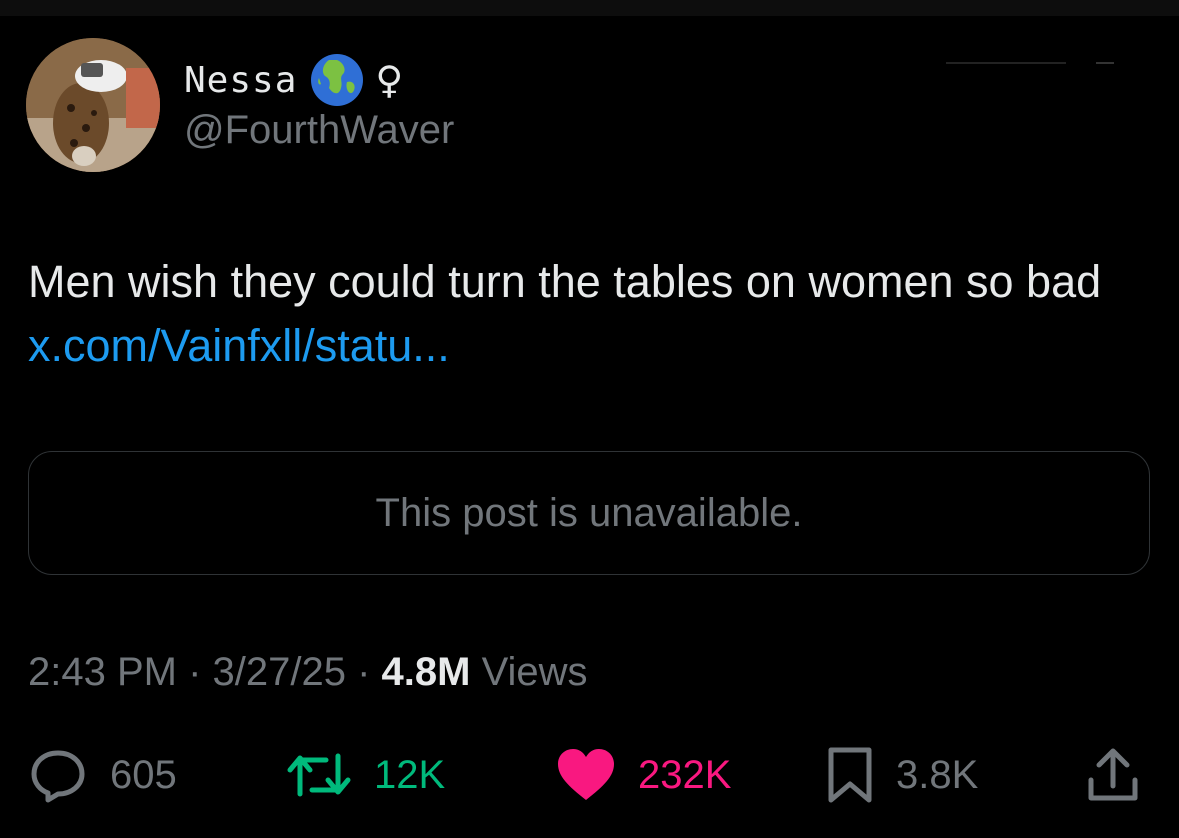 Image resolution: width=1179 pixels, height=838 pixels. What do you see at coordinates (102, 775) in the screenshot?
I see `reply-button: 605` at bounding box center [102, 775].